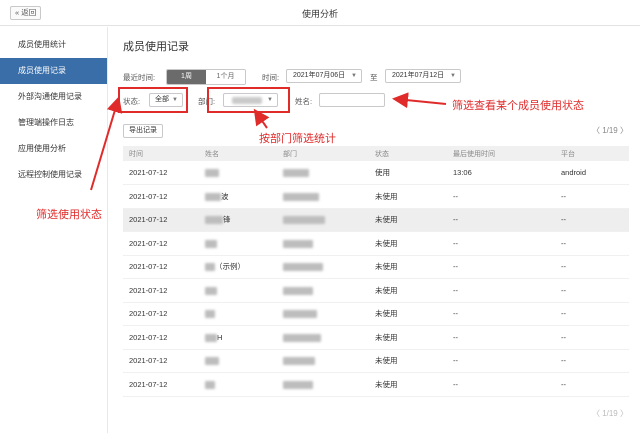  Describe the element at coordinates (352, 100) in the screenshot. I see `name-search-input` at that location.